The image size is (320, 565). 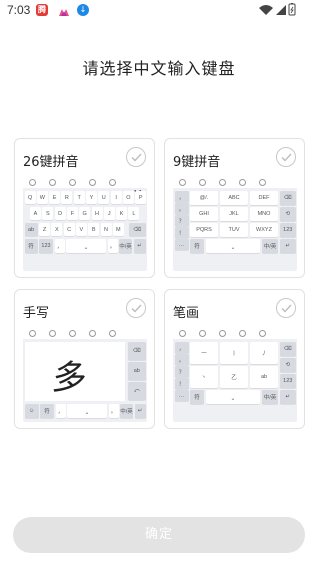 I want to click on keyboard-key: ⟲, so click(x=288, y=365).